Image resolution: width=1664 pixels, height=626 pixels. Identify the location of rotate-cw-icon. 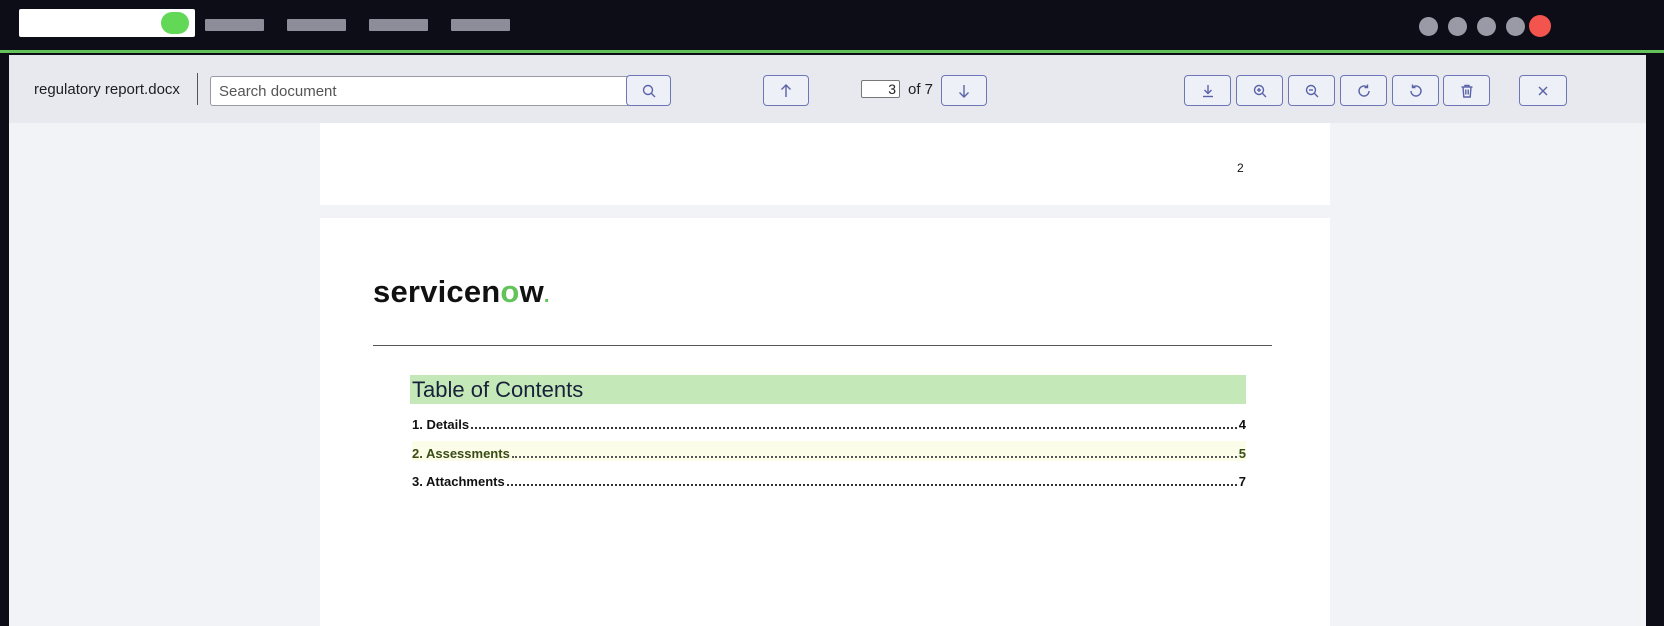
(1363, 90).